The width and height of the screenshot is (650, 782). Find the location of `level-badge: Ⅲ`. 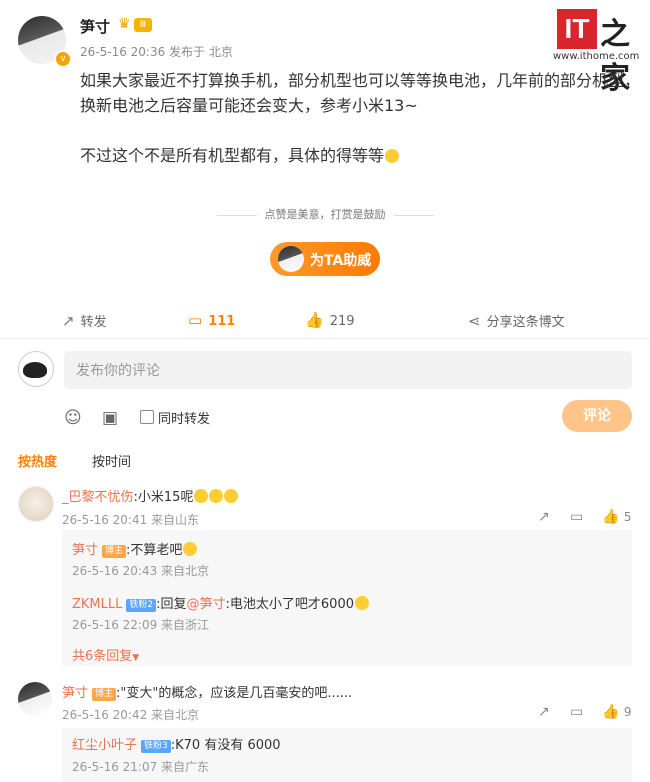

level-badge: Ⅲ is located at coordinates (143, 25).